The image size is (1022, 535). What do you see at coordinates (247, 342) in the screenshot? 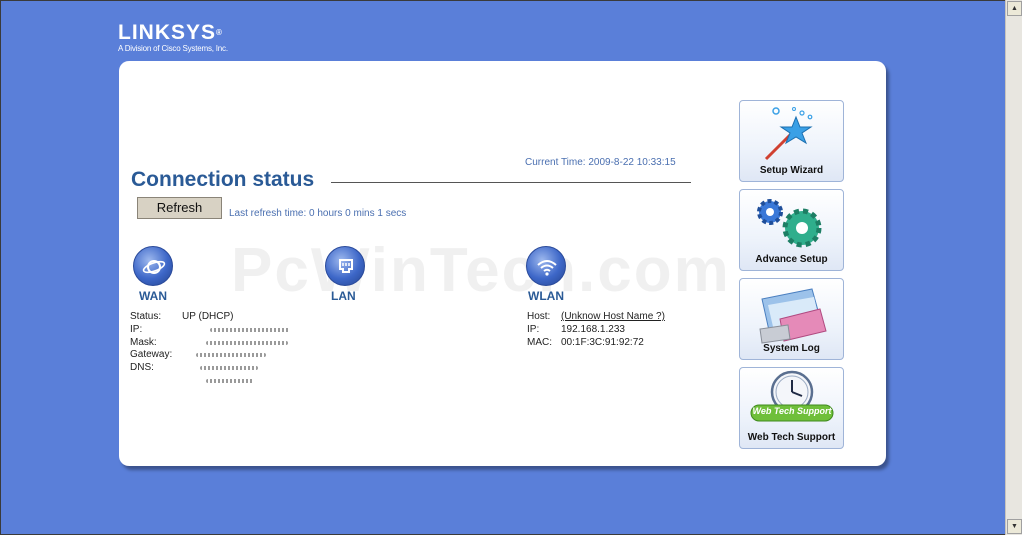
I see `wan-mask-redacted` at bounding box center [247, 342].